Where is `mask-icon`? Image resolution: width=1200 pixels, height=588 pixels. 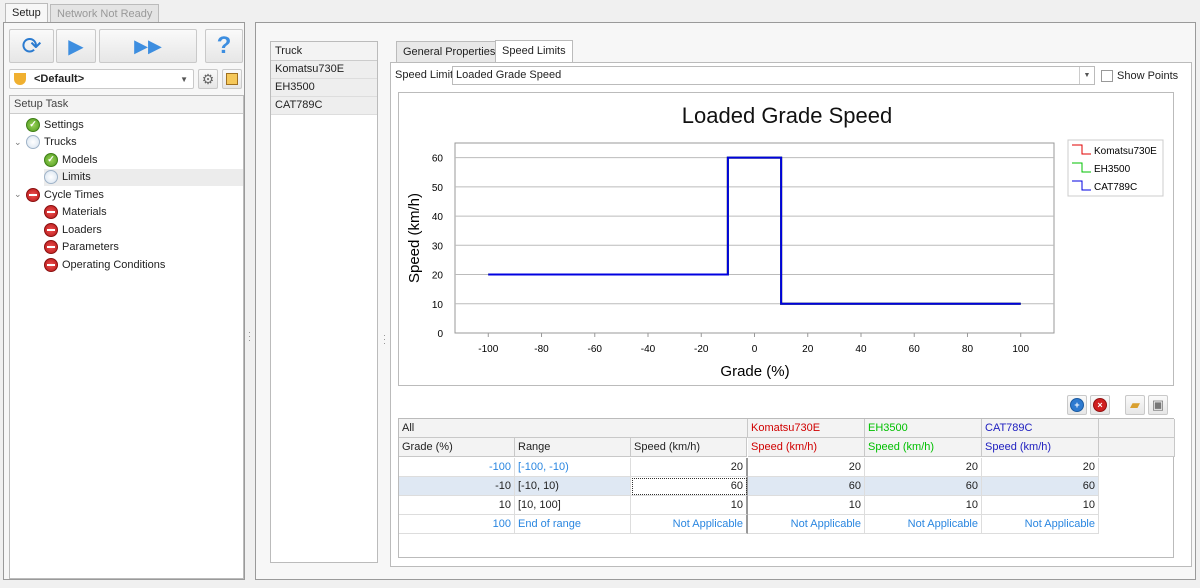 mask-icon is located at coordinates (20, 79).